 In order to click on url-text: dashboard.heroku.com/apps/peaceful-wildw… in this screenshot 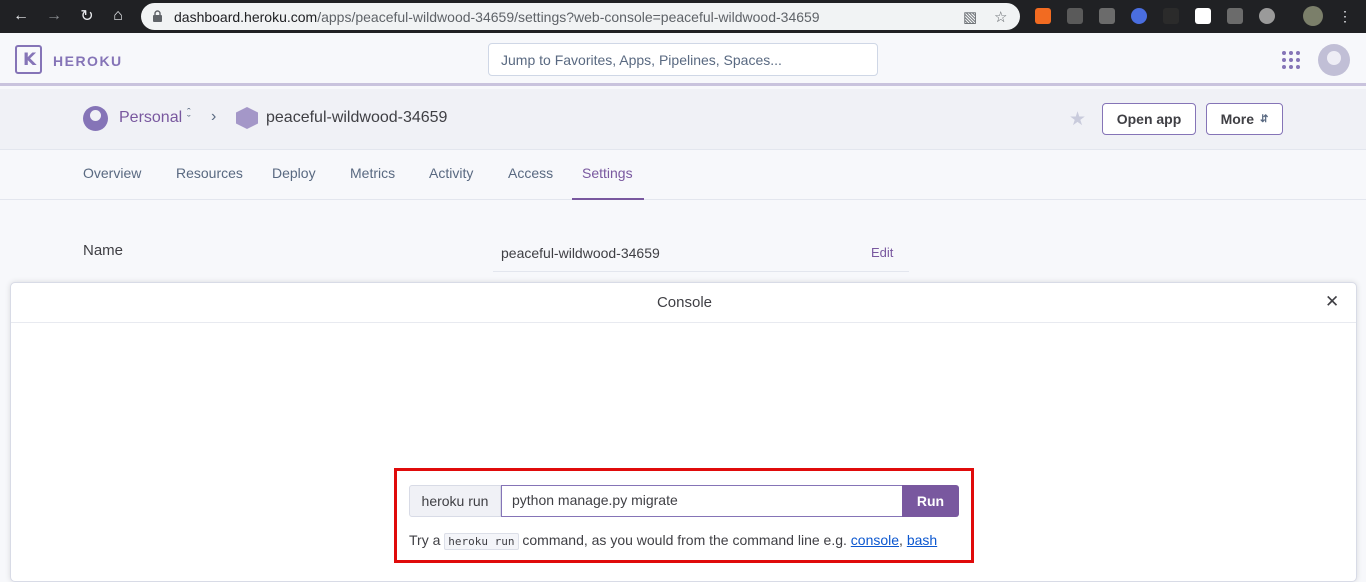, I will do `click(497, 17)`.